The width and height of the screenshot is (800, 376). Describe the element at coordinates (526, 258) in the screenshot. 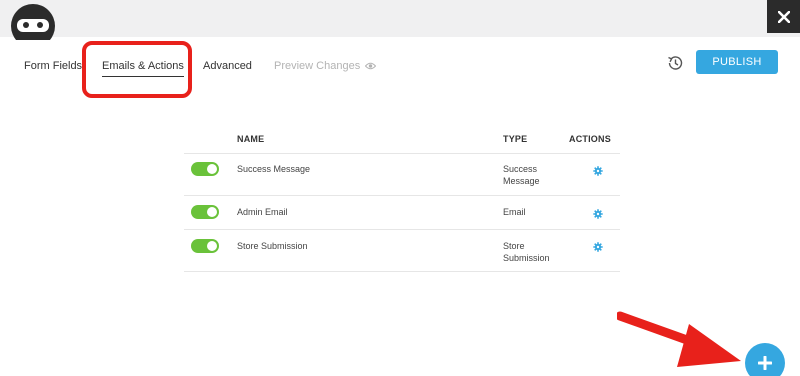

I see `action-type-line: Submission` at that location.